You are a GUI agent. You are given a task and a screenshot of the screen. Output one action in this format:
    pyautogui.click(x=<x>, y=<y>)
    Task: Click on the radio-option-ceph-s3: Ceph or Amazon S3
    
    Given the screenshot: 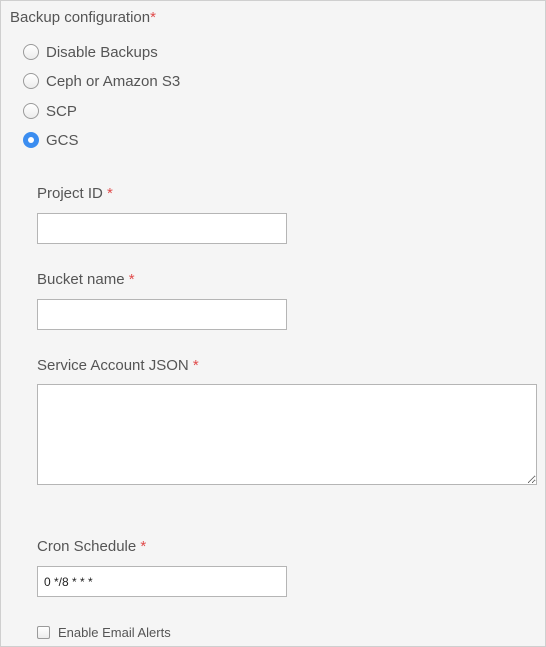 What is the action you would take?
    pyautogui.click(x=101, y=81)
    